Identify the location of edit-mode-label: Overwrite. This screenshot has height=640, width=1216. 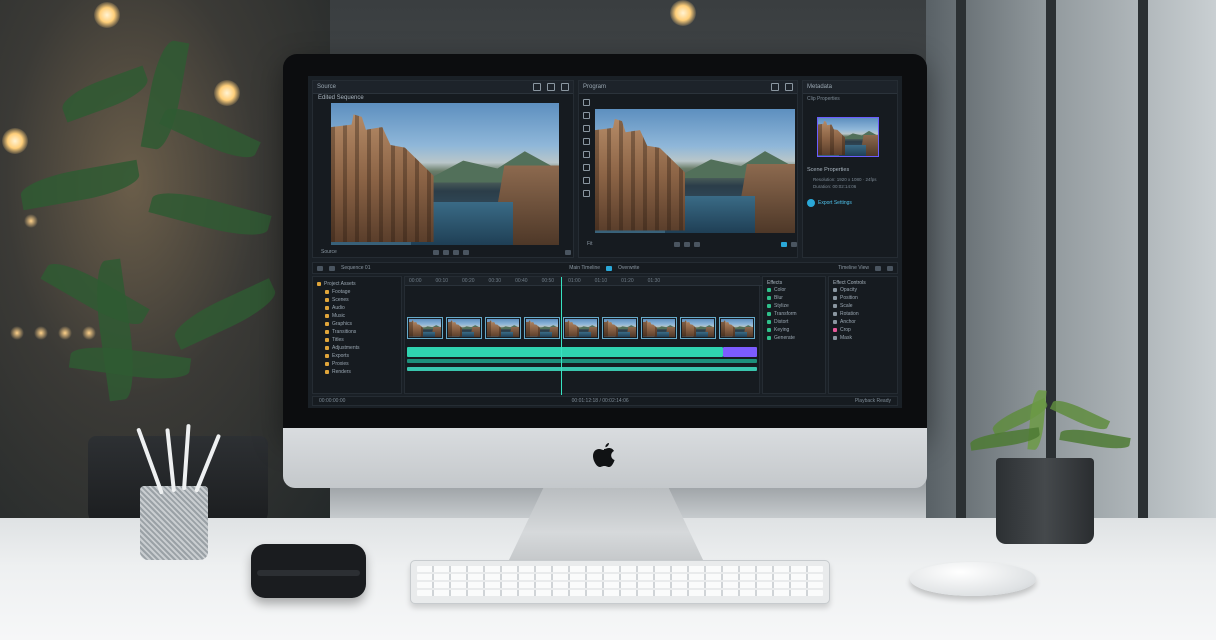
(628, 268).